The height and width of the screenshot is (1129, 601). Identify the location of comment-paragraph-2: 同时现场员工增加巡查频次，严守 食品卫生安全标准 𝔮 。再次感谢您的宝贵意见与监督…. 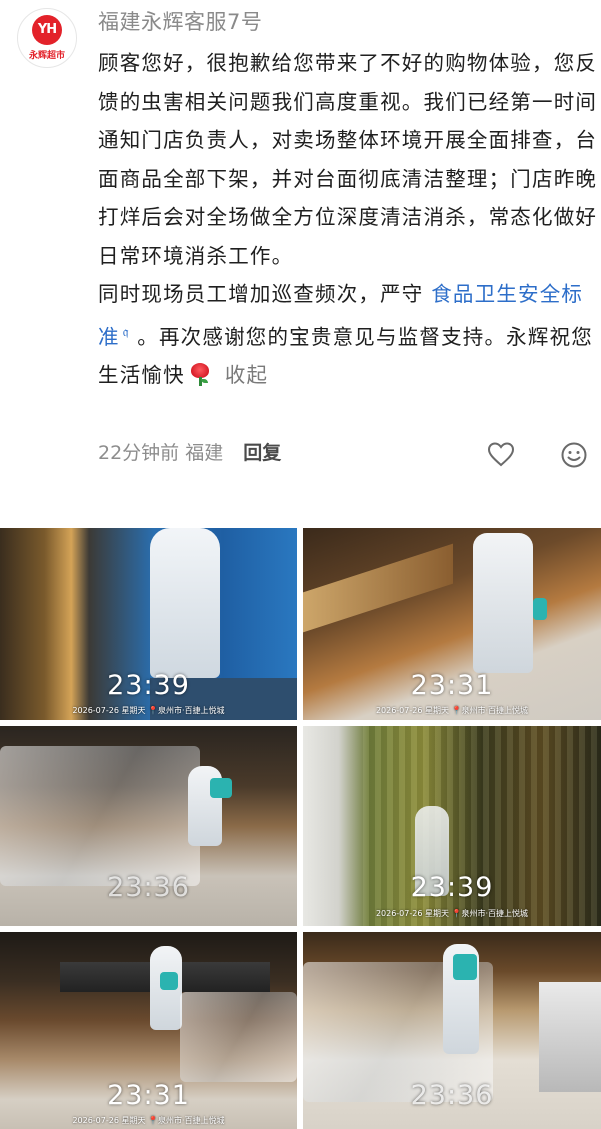
(348, 334).